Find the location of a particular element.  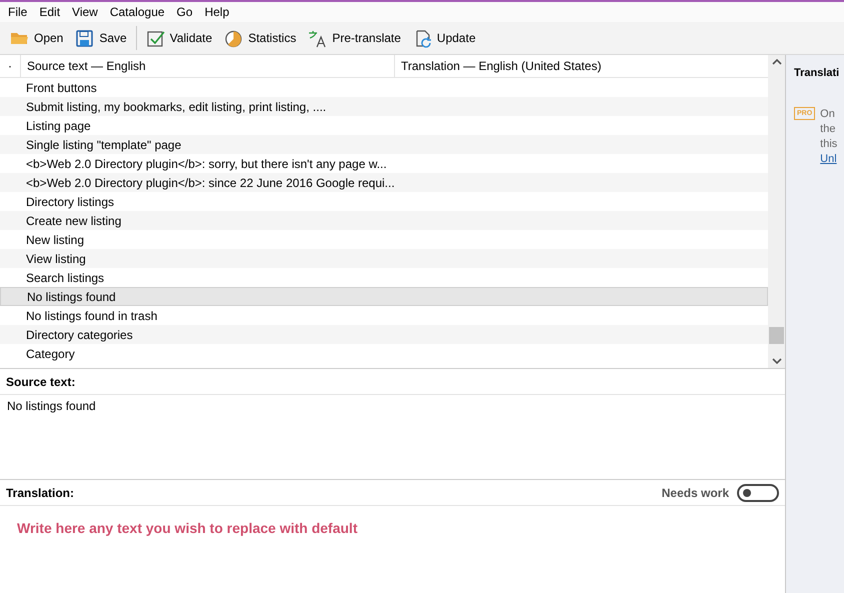

table-row: Front buttons is located at coordinates (384, 87).